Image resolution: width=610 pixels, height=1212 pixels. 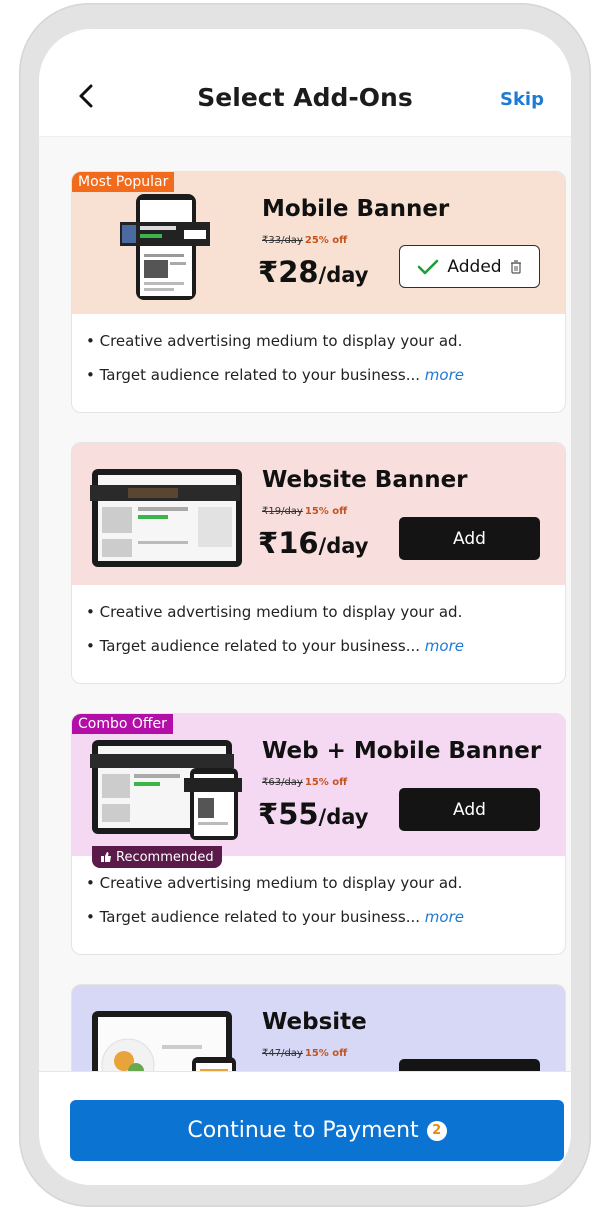 I want to click on addon-card-website: Website ₹47/day 15% off, so click(x=318, y=1030).